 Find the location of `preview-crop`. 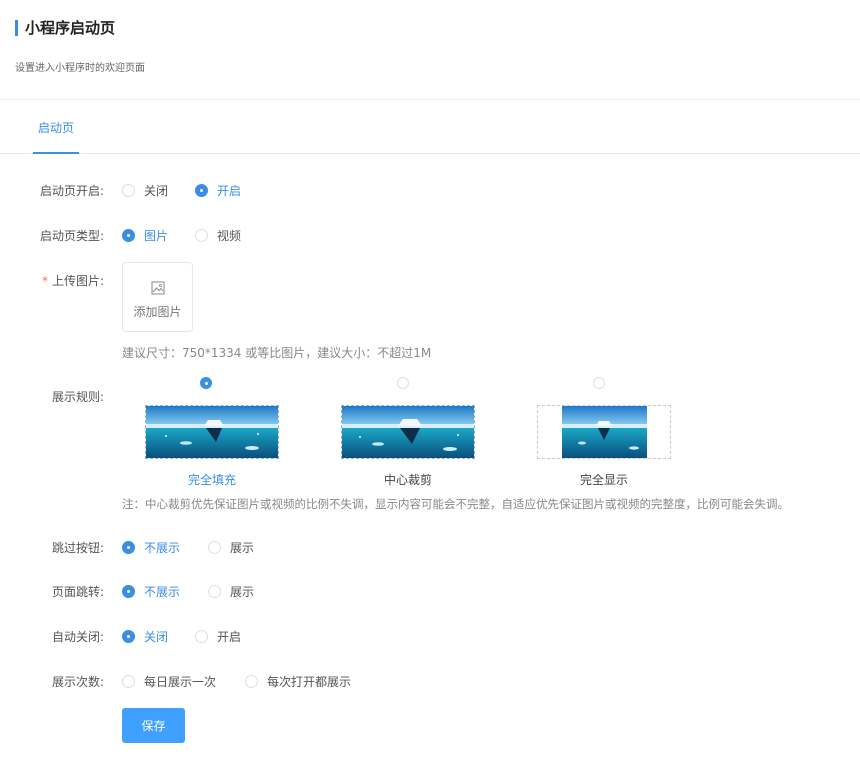

preview-crop is located at coordinates (408, 432).